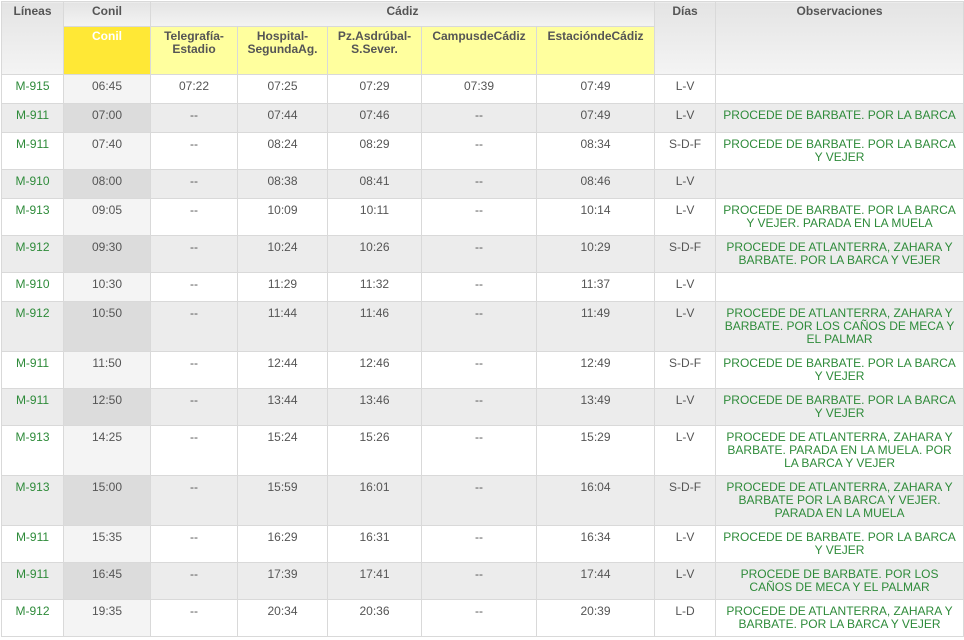 This screenshot has width=964, height=640. I want to click on cell-hospital: 10:24, so click(282, 254).